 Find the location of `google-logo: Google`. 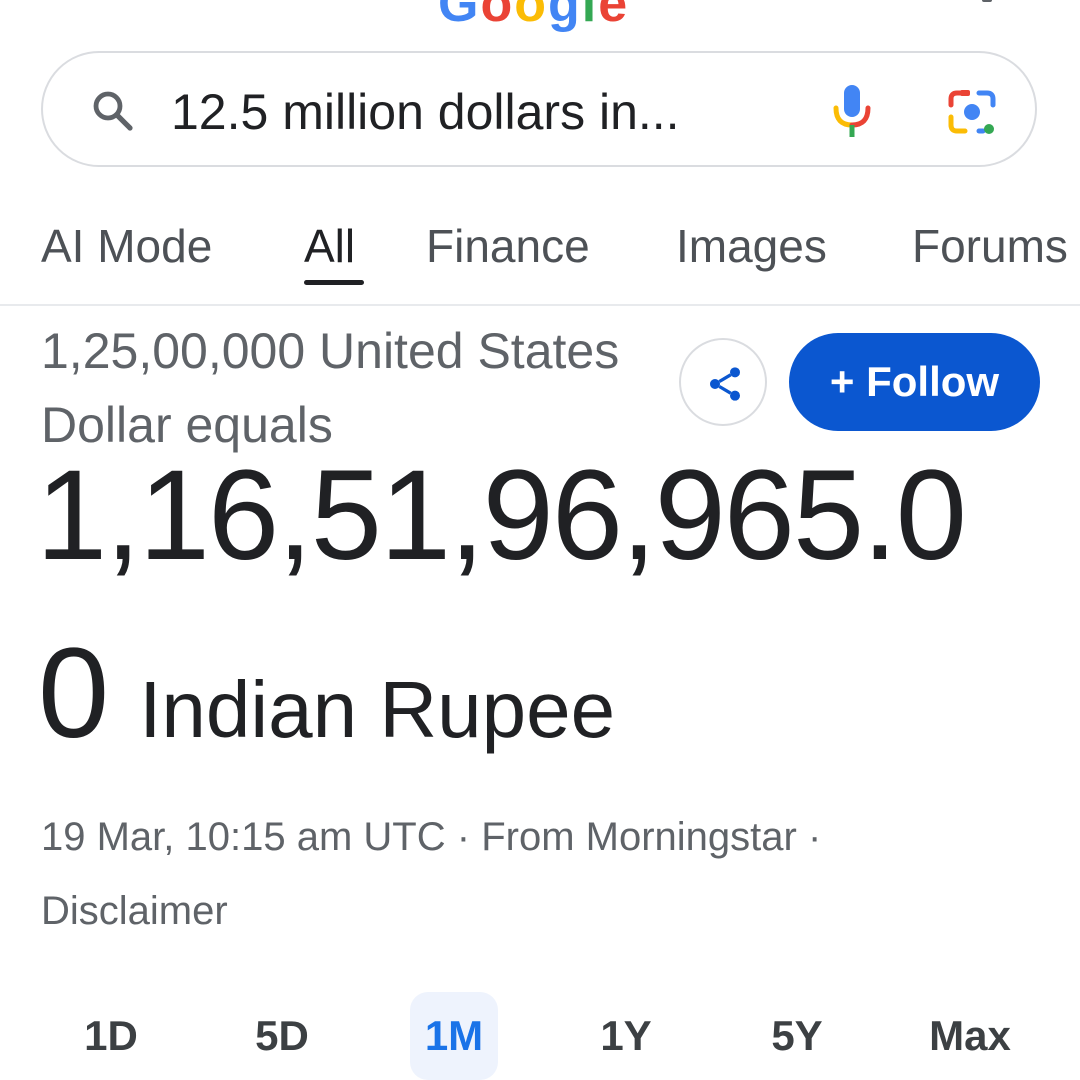

google-logo: Google is located at coordinates (533, 15).